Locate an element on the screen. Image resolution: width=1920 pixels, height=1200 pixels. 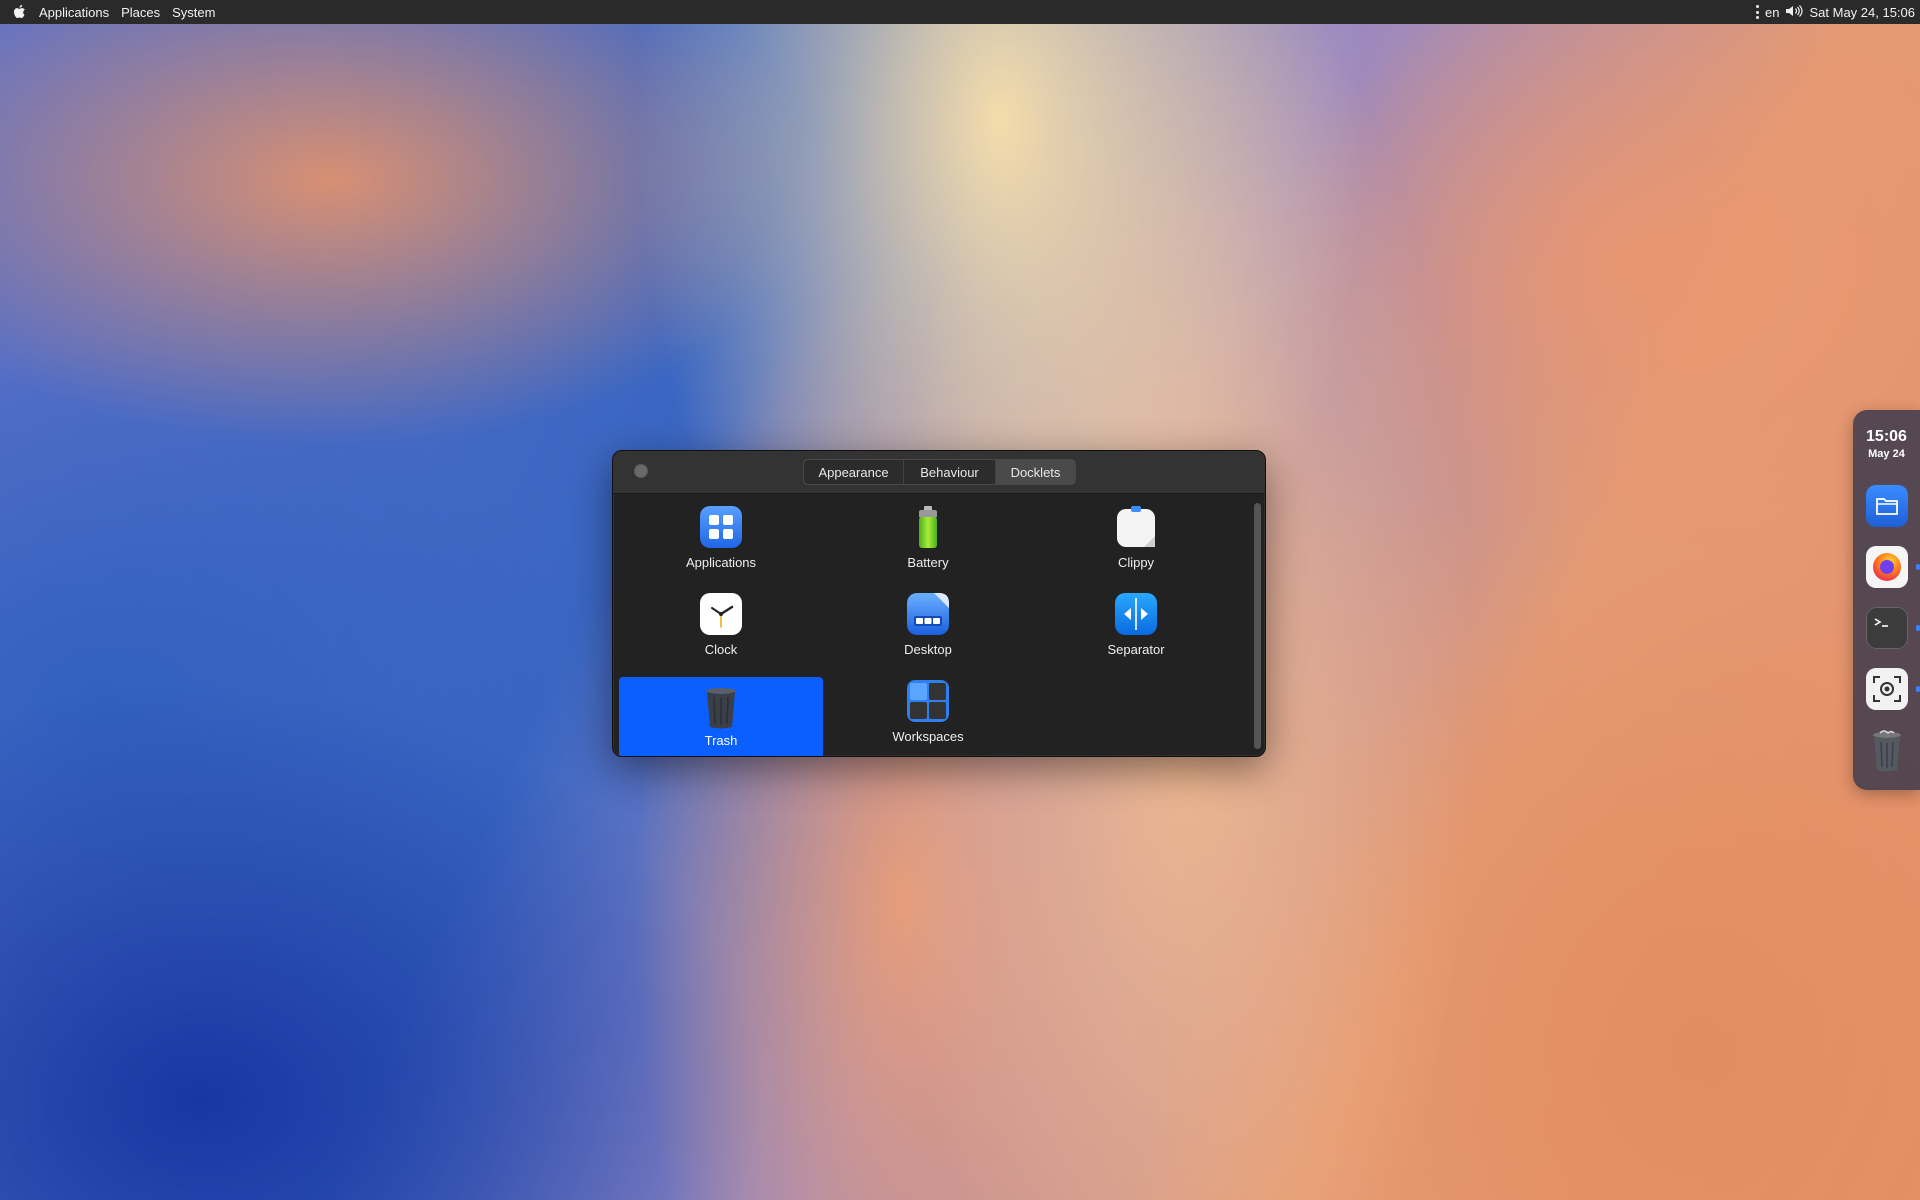
clock-icon is located at coordinates (721, 614).